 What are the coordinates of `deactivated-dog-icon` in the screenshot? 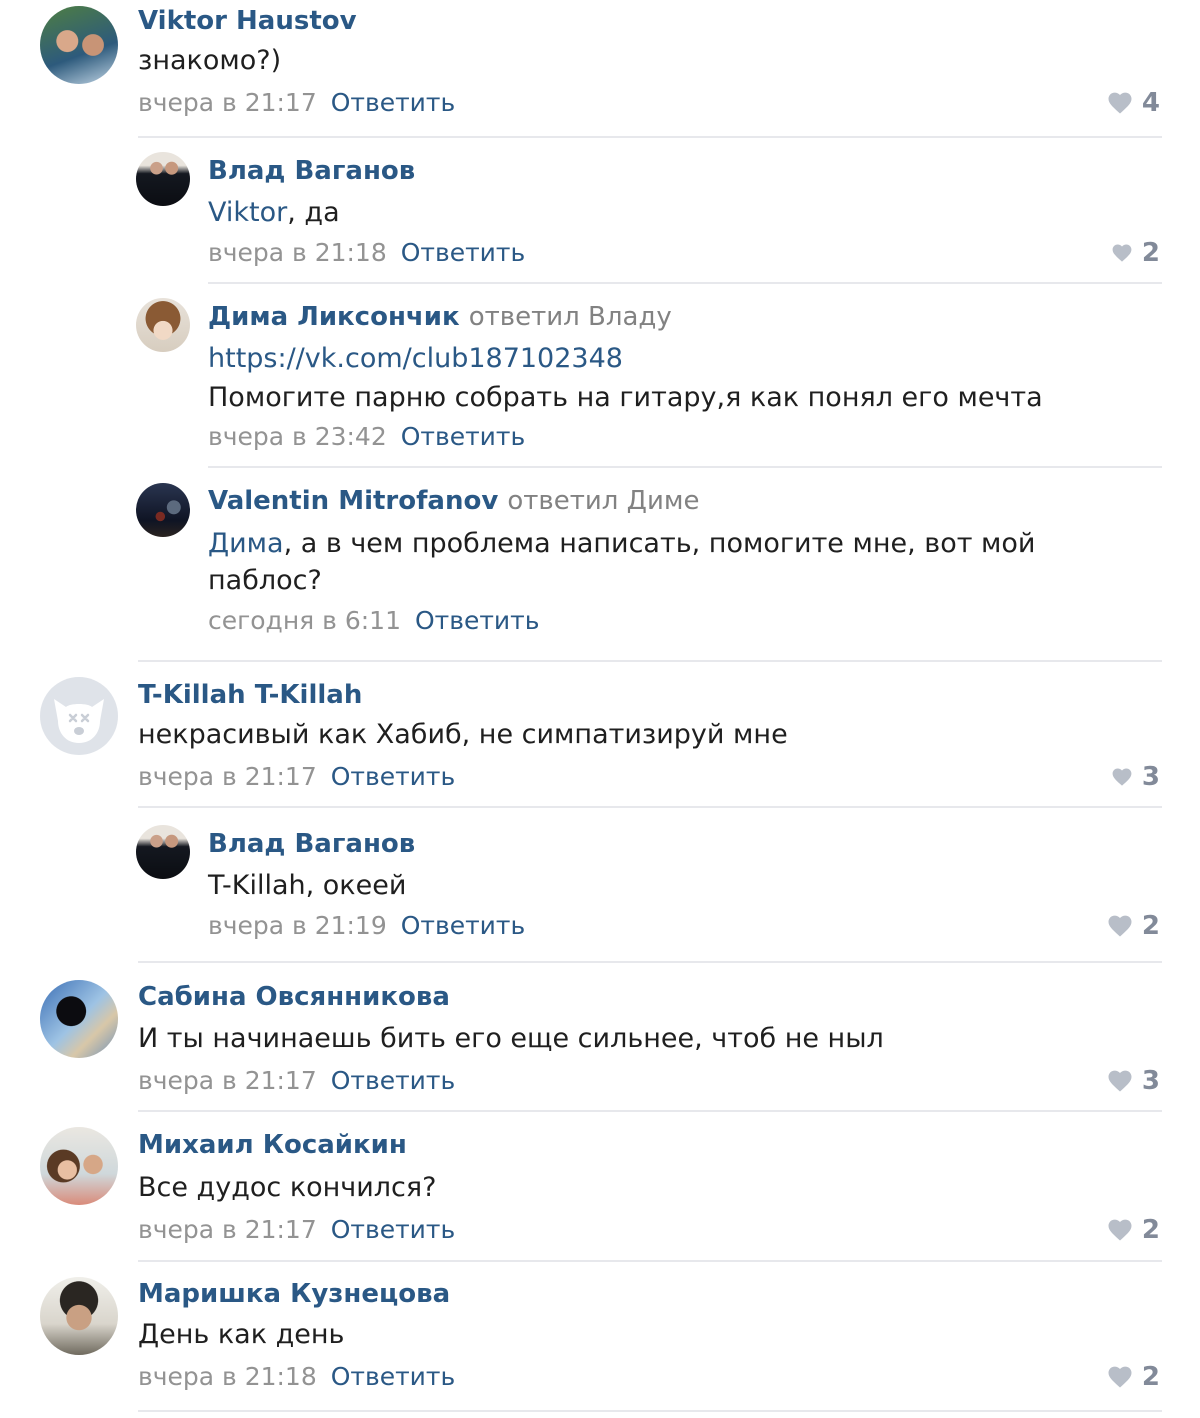 It's located at (79, 721).